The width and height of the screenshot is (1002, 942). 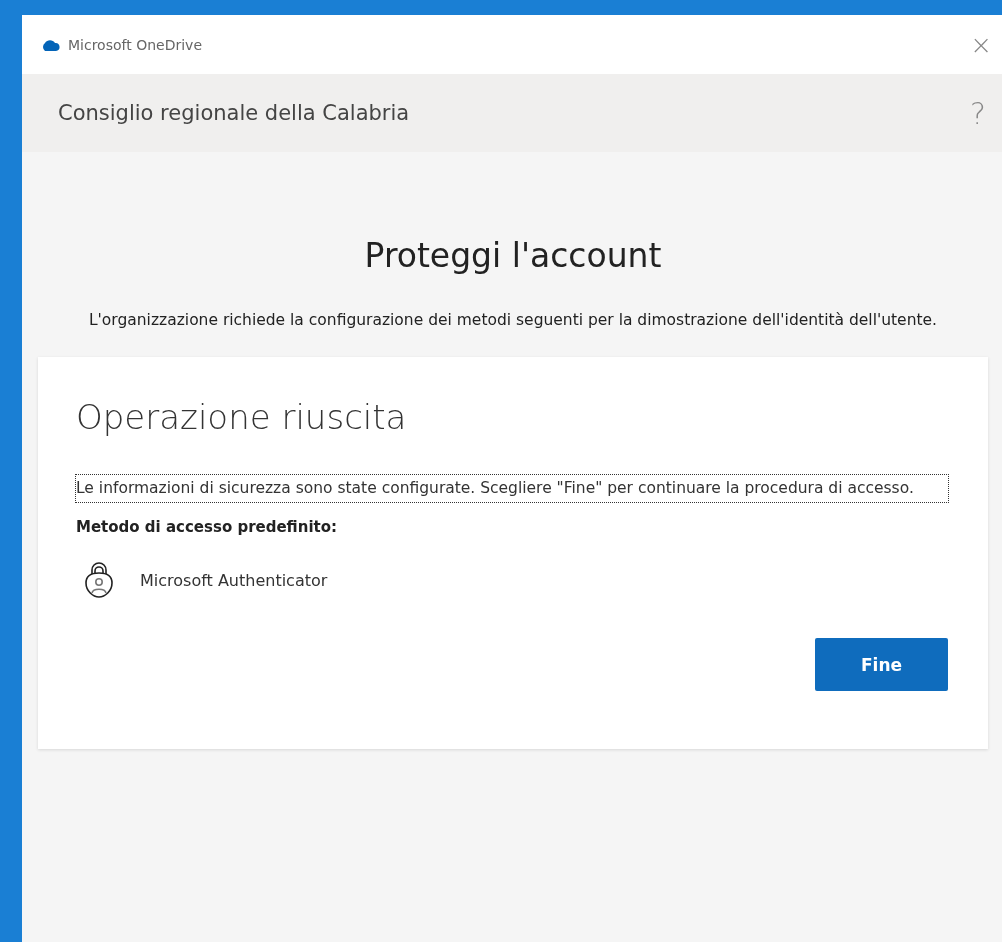 I want to click on authenticator-icon, so click(x=99, y=580).